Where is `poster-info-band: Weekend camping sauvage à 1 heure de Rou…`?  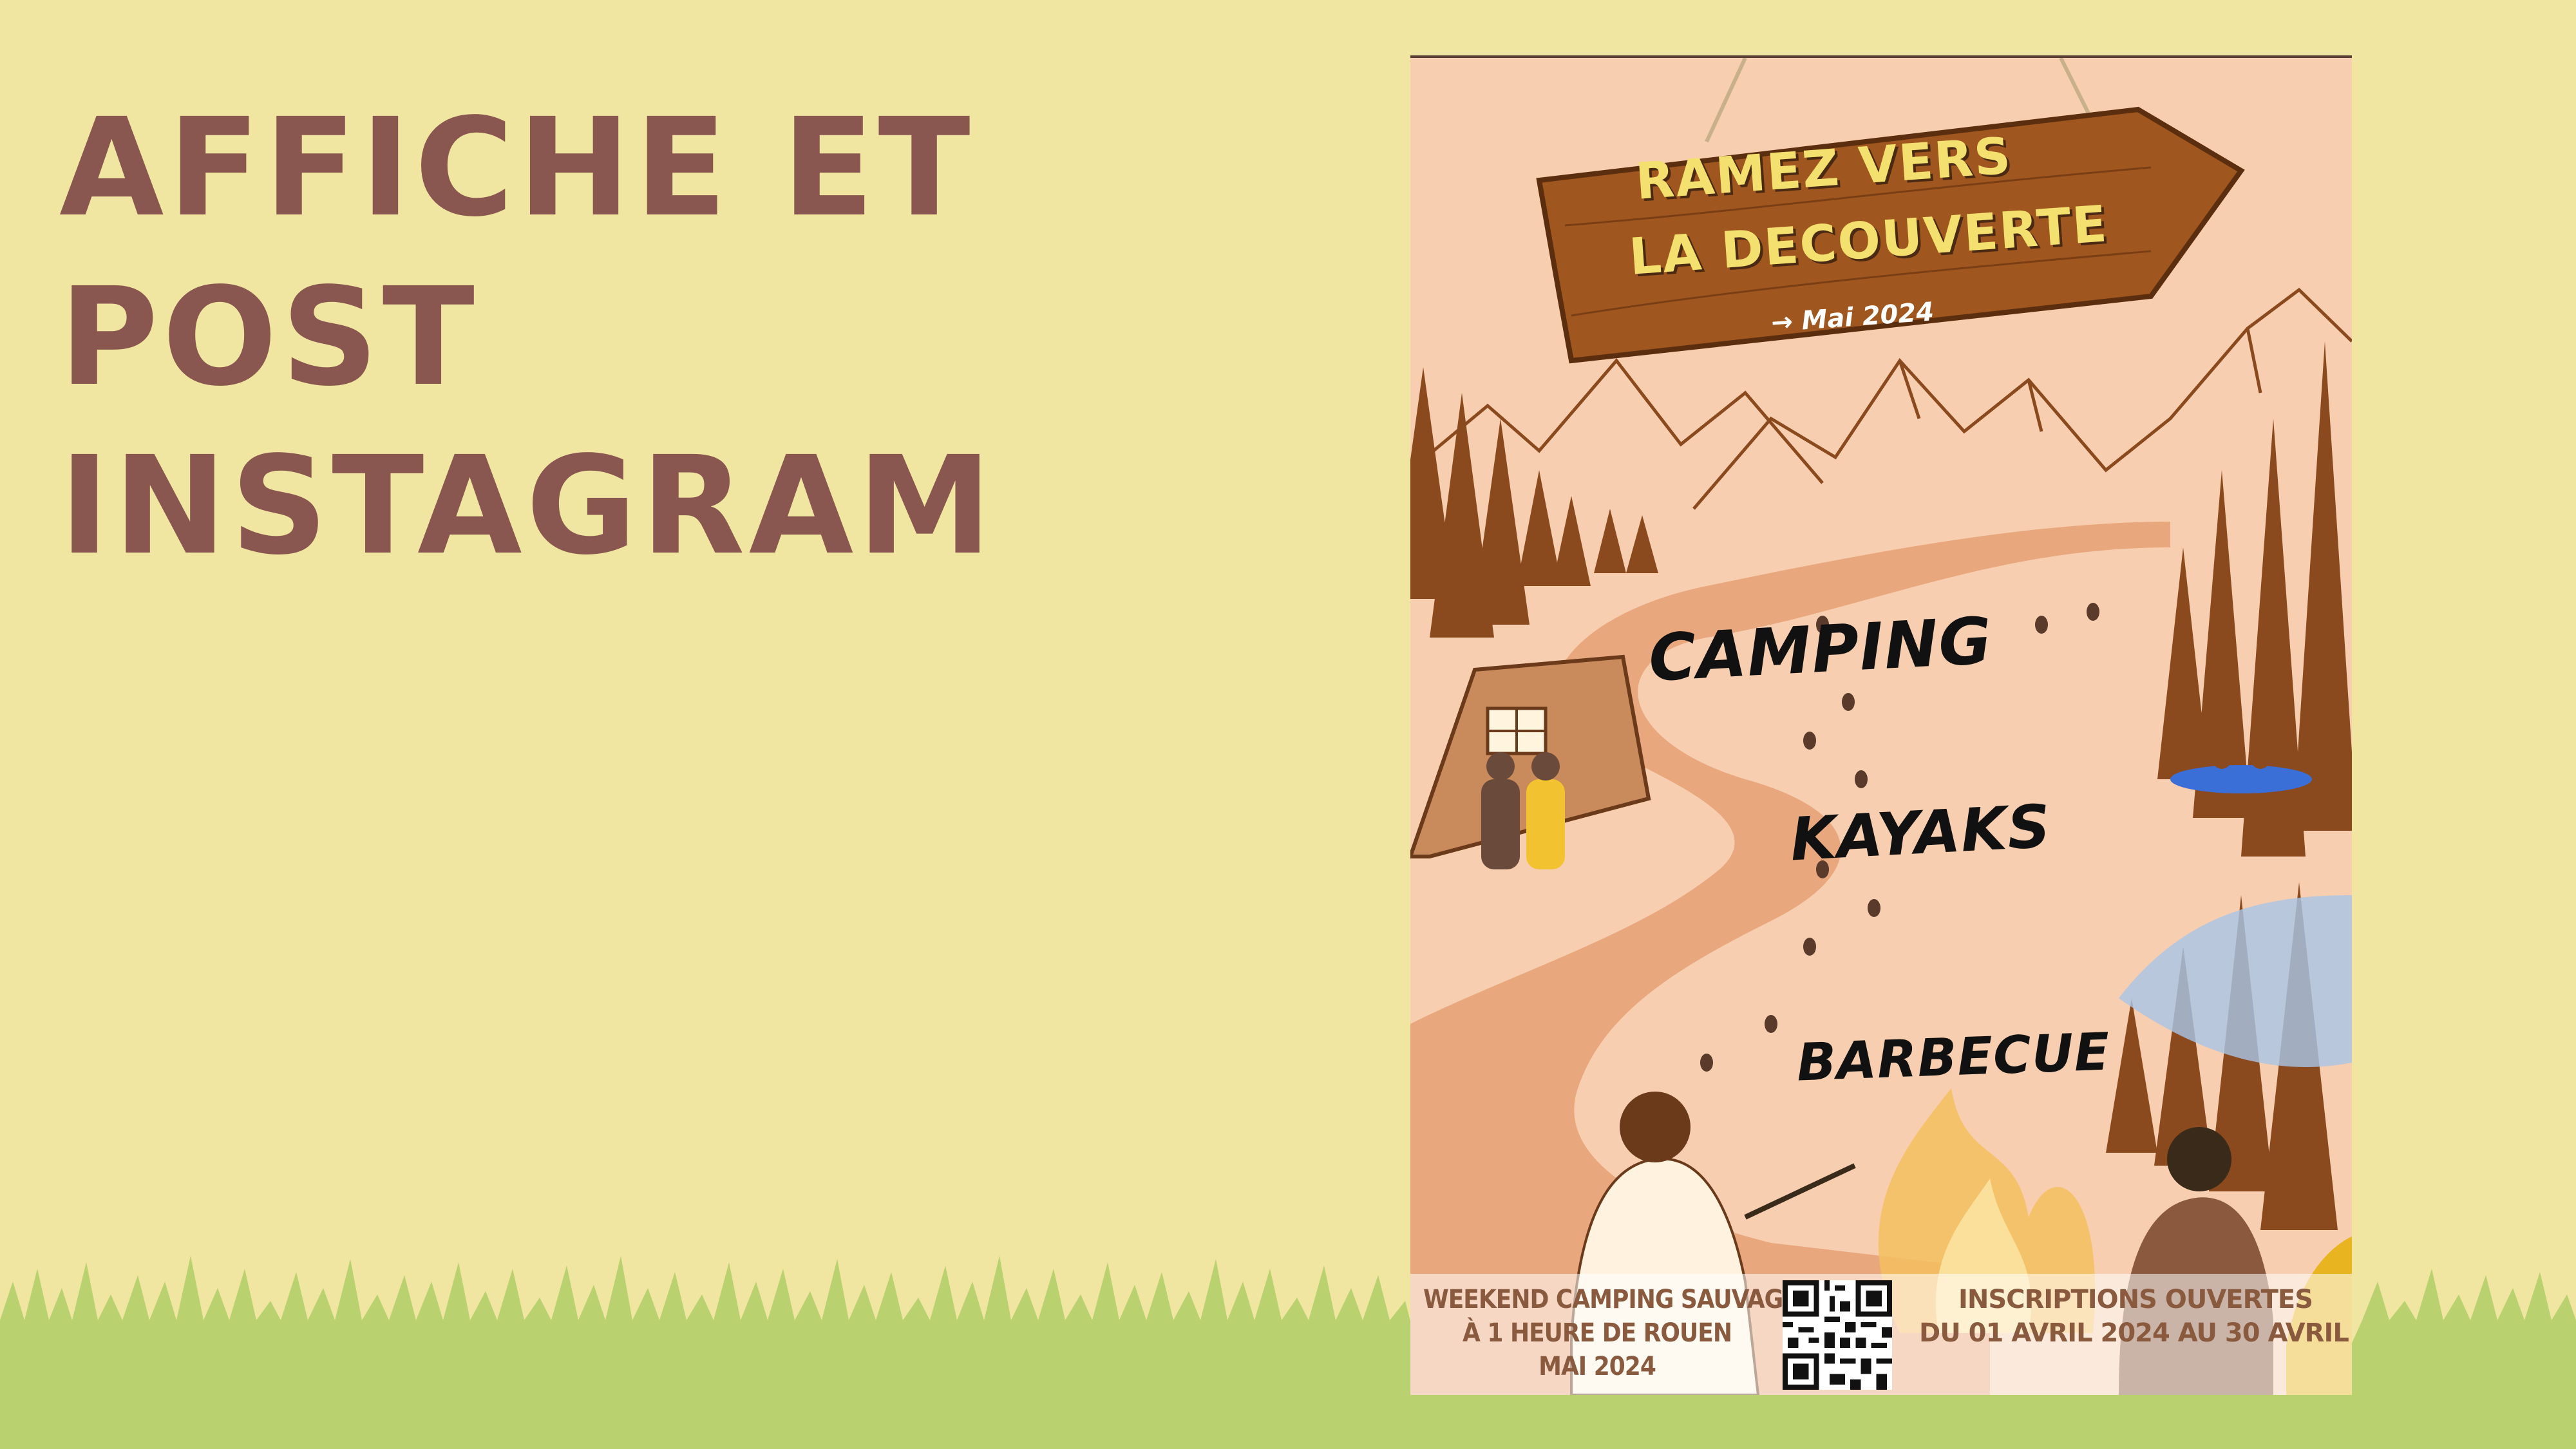
poster-info-band: Weekend camping sauvage à 1 heure de Rou… is located at coordinates (1881, 1335).